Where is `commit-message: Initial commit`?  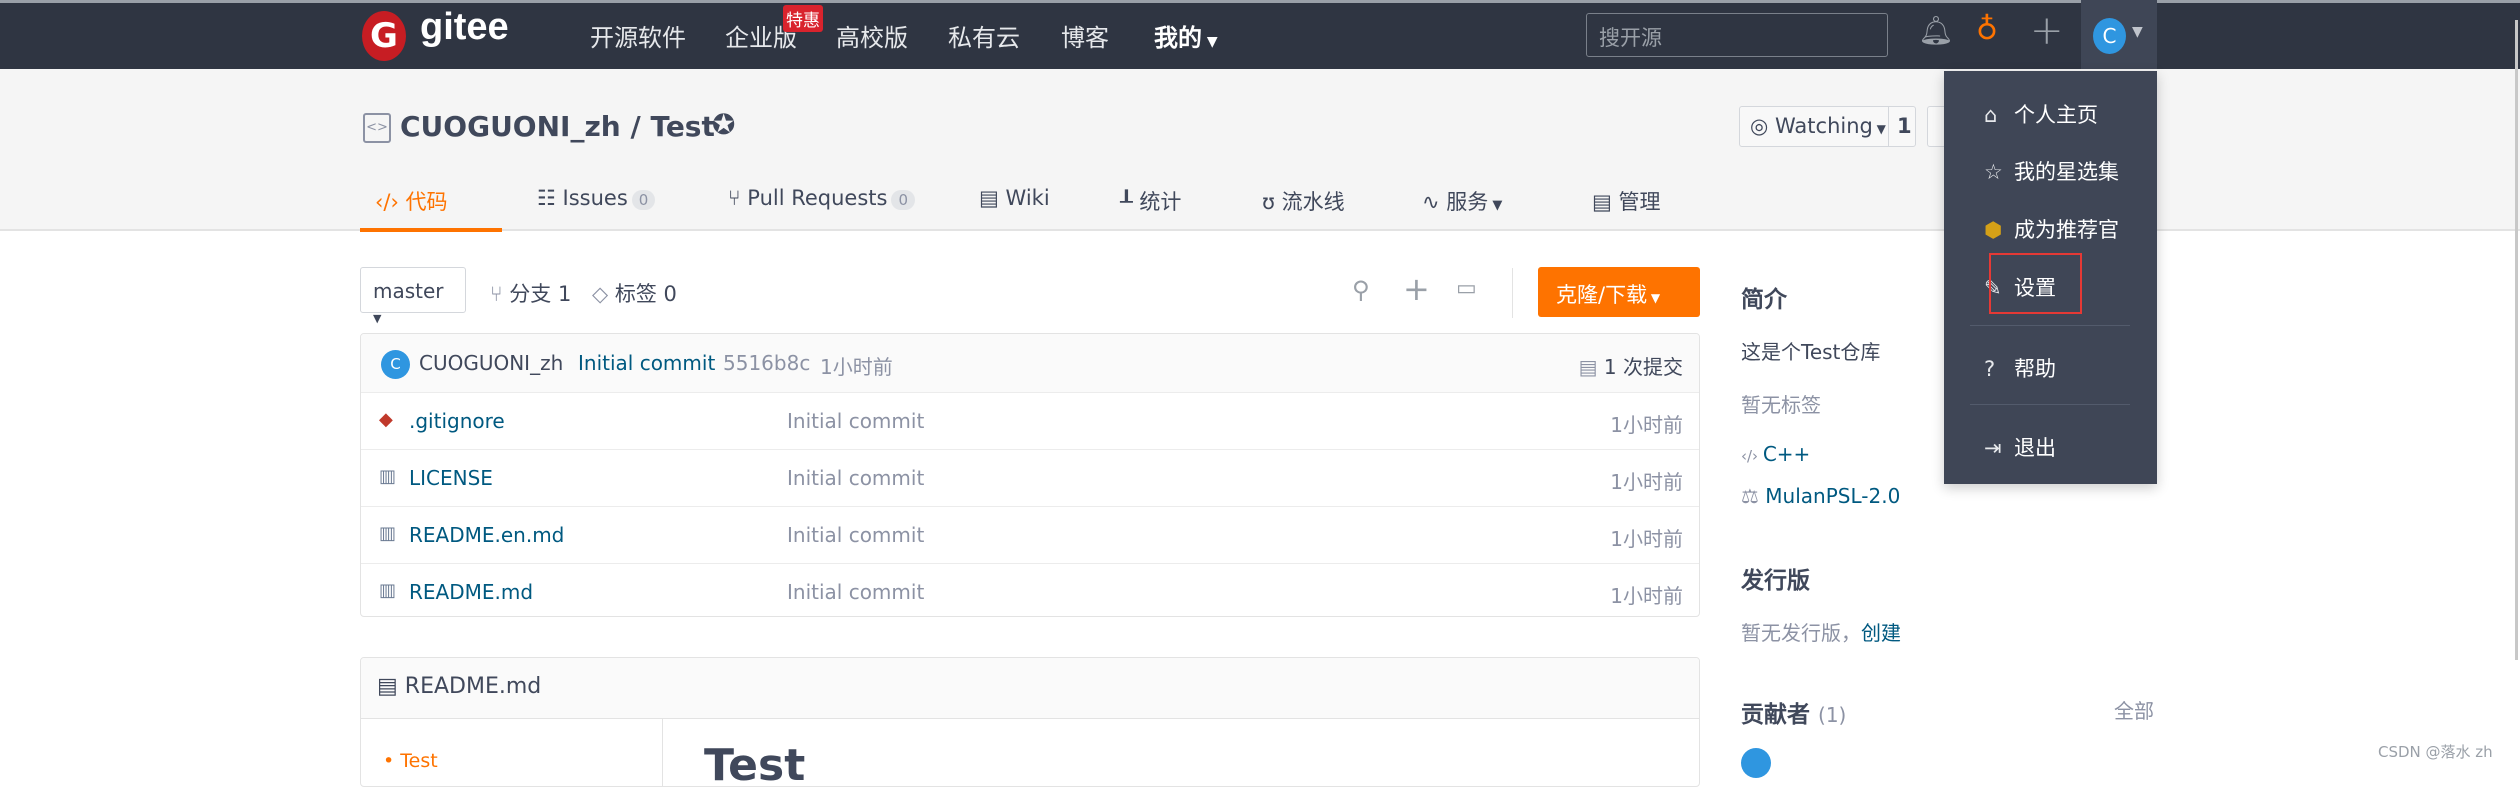
commit-message: Initial commit is located at coordinates (646, 363).